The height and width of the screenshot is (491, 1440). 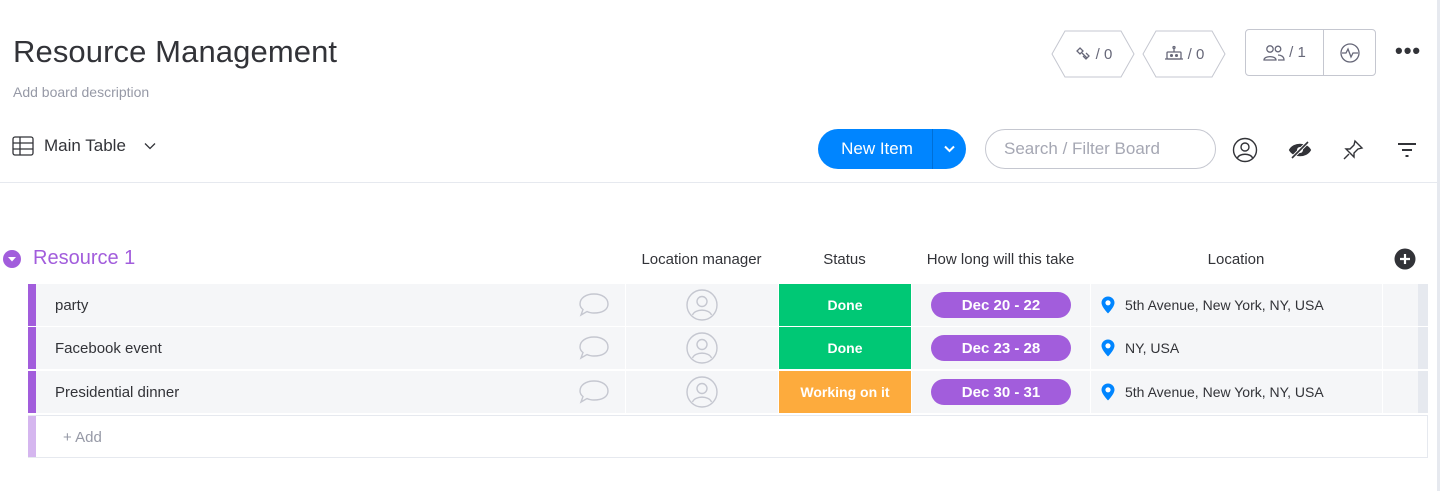 I want to click on item-name: party, so click(x=71, y=305).